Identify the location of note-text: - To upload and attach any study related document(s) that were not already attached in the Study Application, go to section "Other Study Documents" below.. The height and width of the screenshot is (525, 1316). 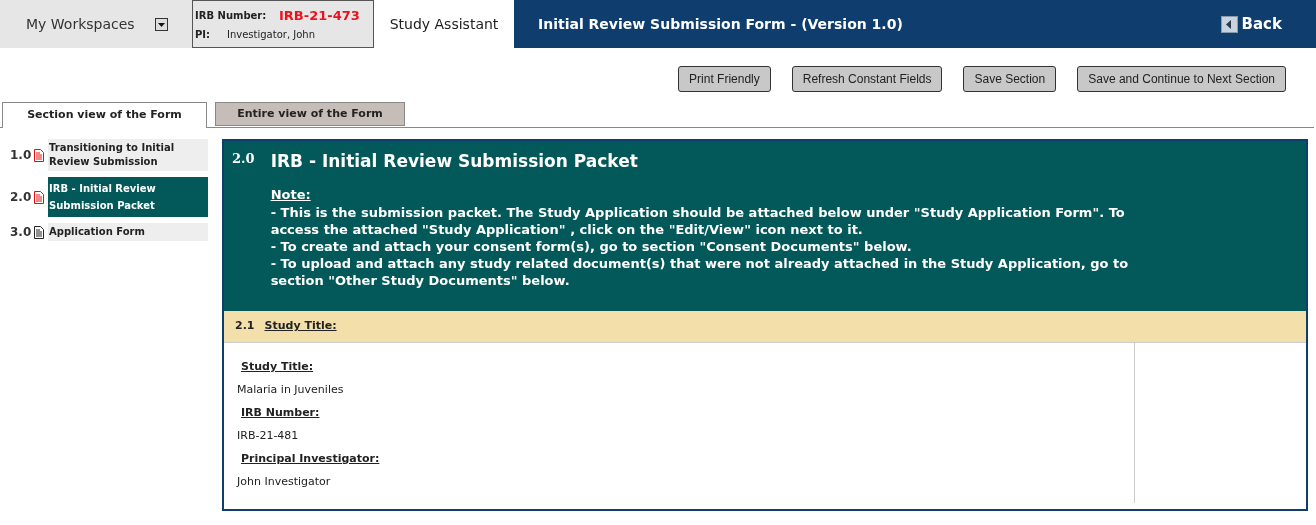
(700, 272).